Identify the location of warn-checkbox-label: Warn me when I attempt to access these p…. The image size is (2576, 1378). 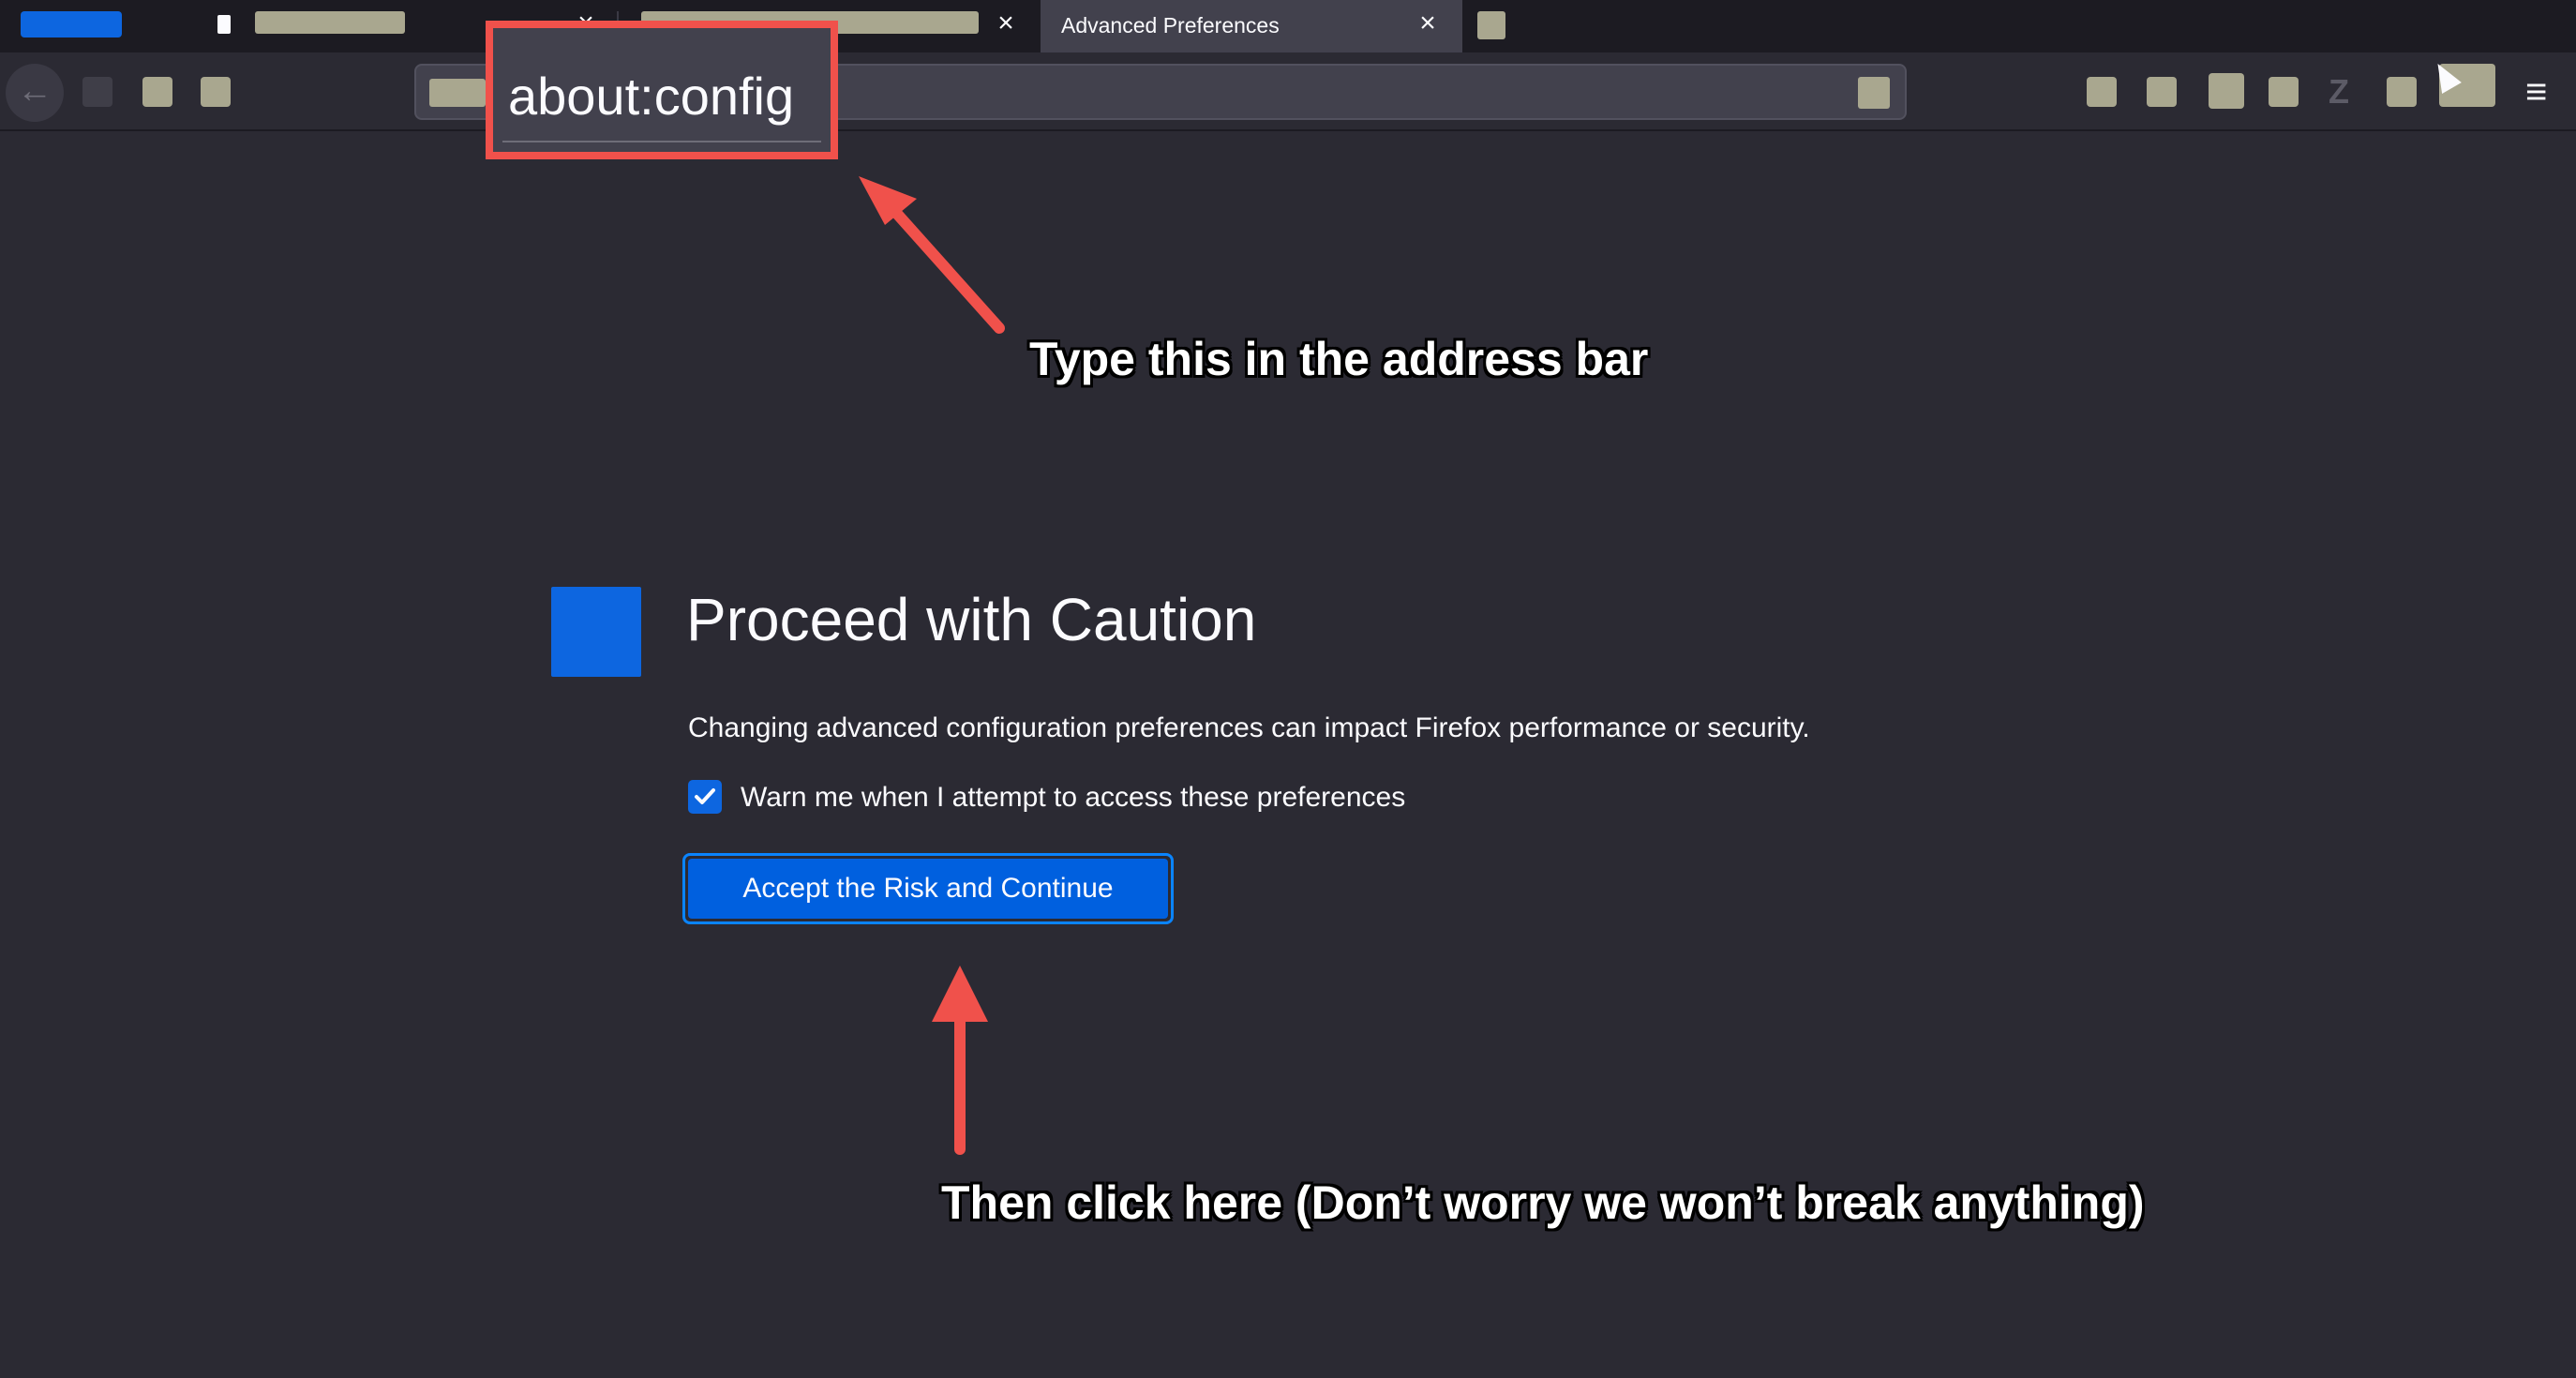
(1073, 798).